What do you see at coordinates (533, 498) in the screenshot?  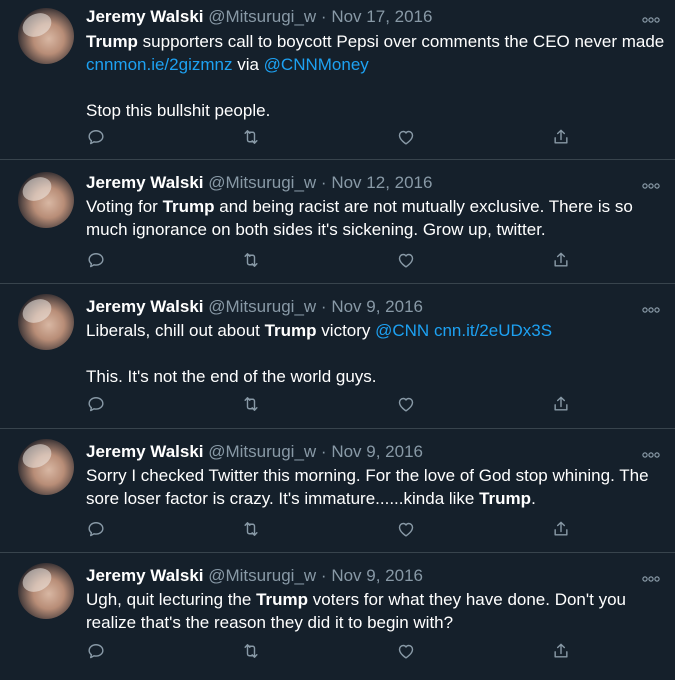 I see `tweet-text-segment: .` at bounding box center [533, 498].